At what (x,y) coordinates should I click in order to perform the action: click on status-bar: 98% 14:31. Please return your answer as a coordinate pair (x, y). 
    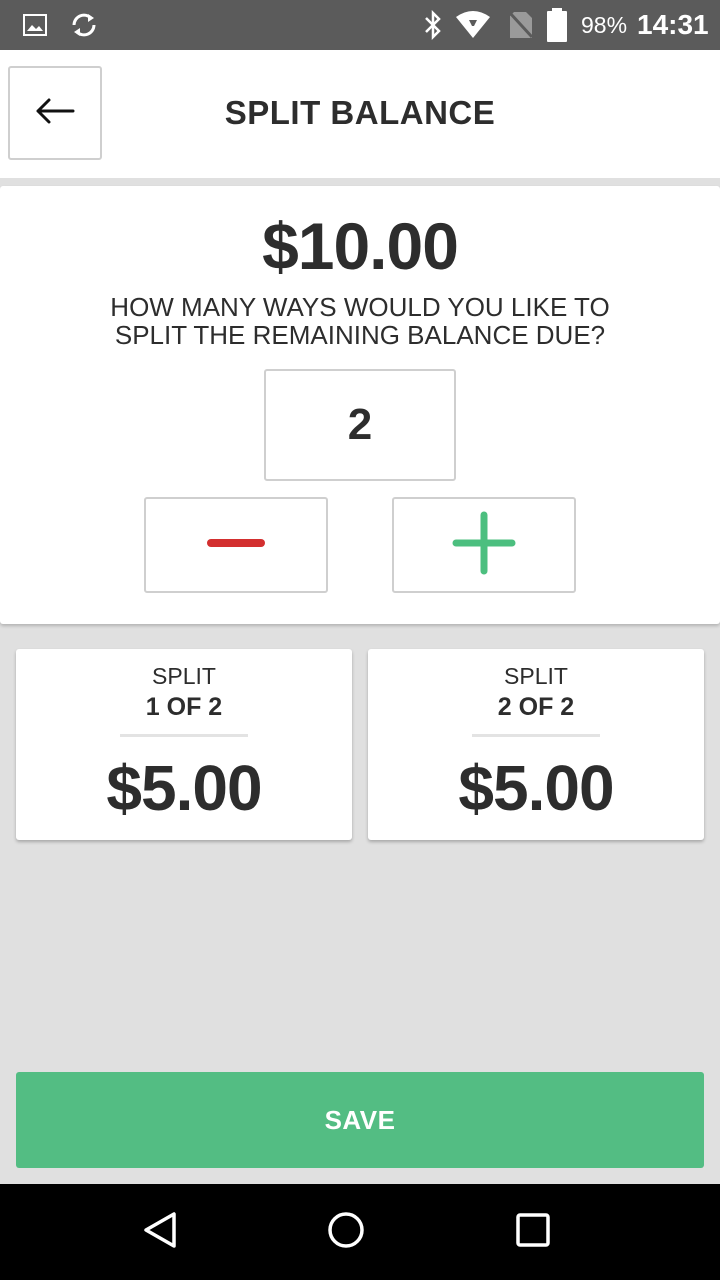
    Looking at the image, I should click on (360, 25).